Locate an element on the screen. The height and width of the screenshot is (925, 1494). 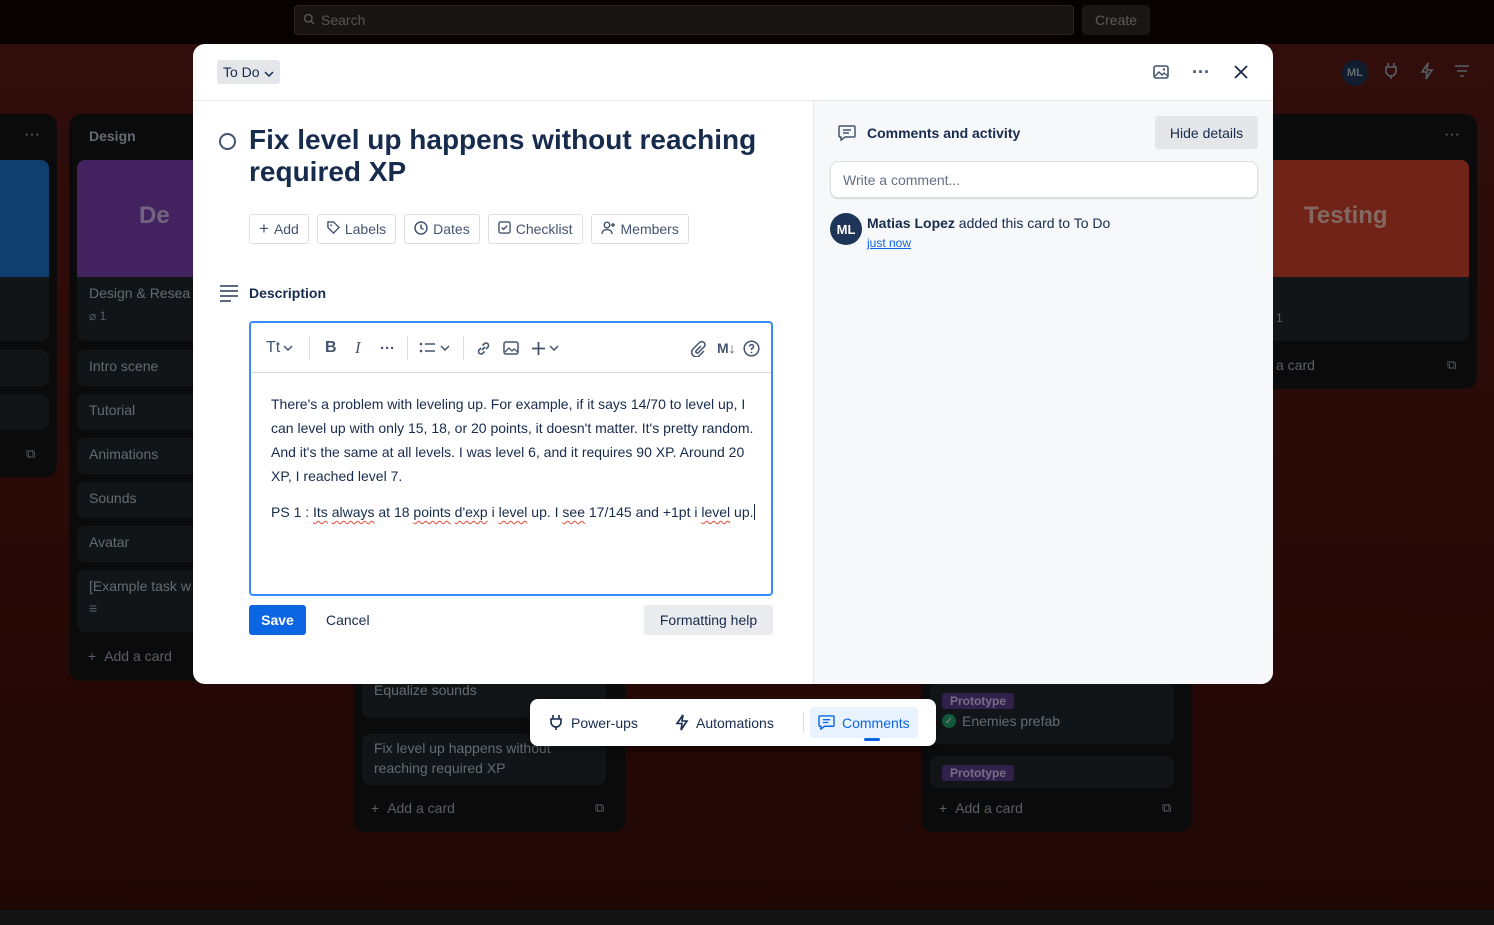
add-button: + Add is located at coordinates (279, 229).